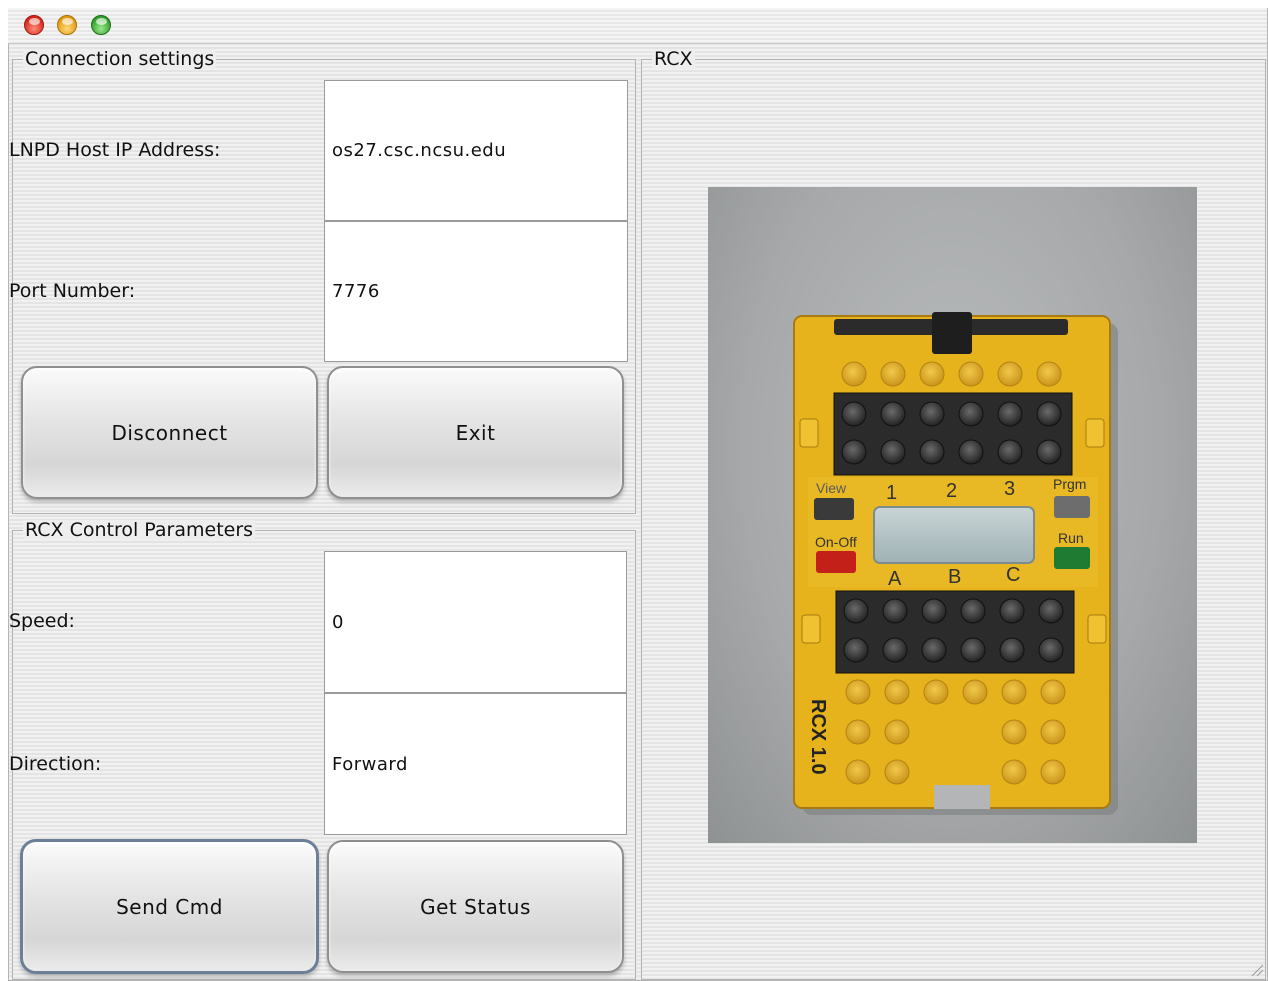 The height and width of the screenshot is (981, 1268). What do you see at coordinates (818, 737) in the screenshot?
I see `brick-model-text: RCX 1.0` at bounding box center [818, 737].